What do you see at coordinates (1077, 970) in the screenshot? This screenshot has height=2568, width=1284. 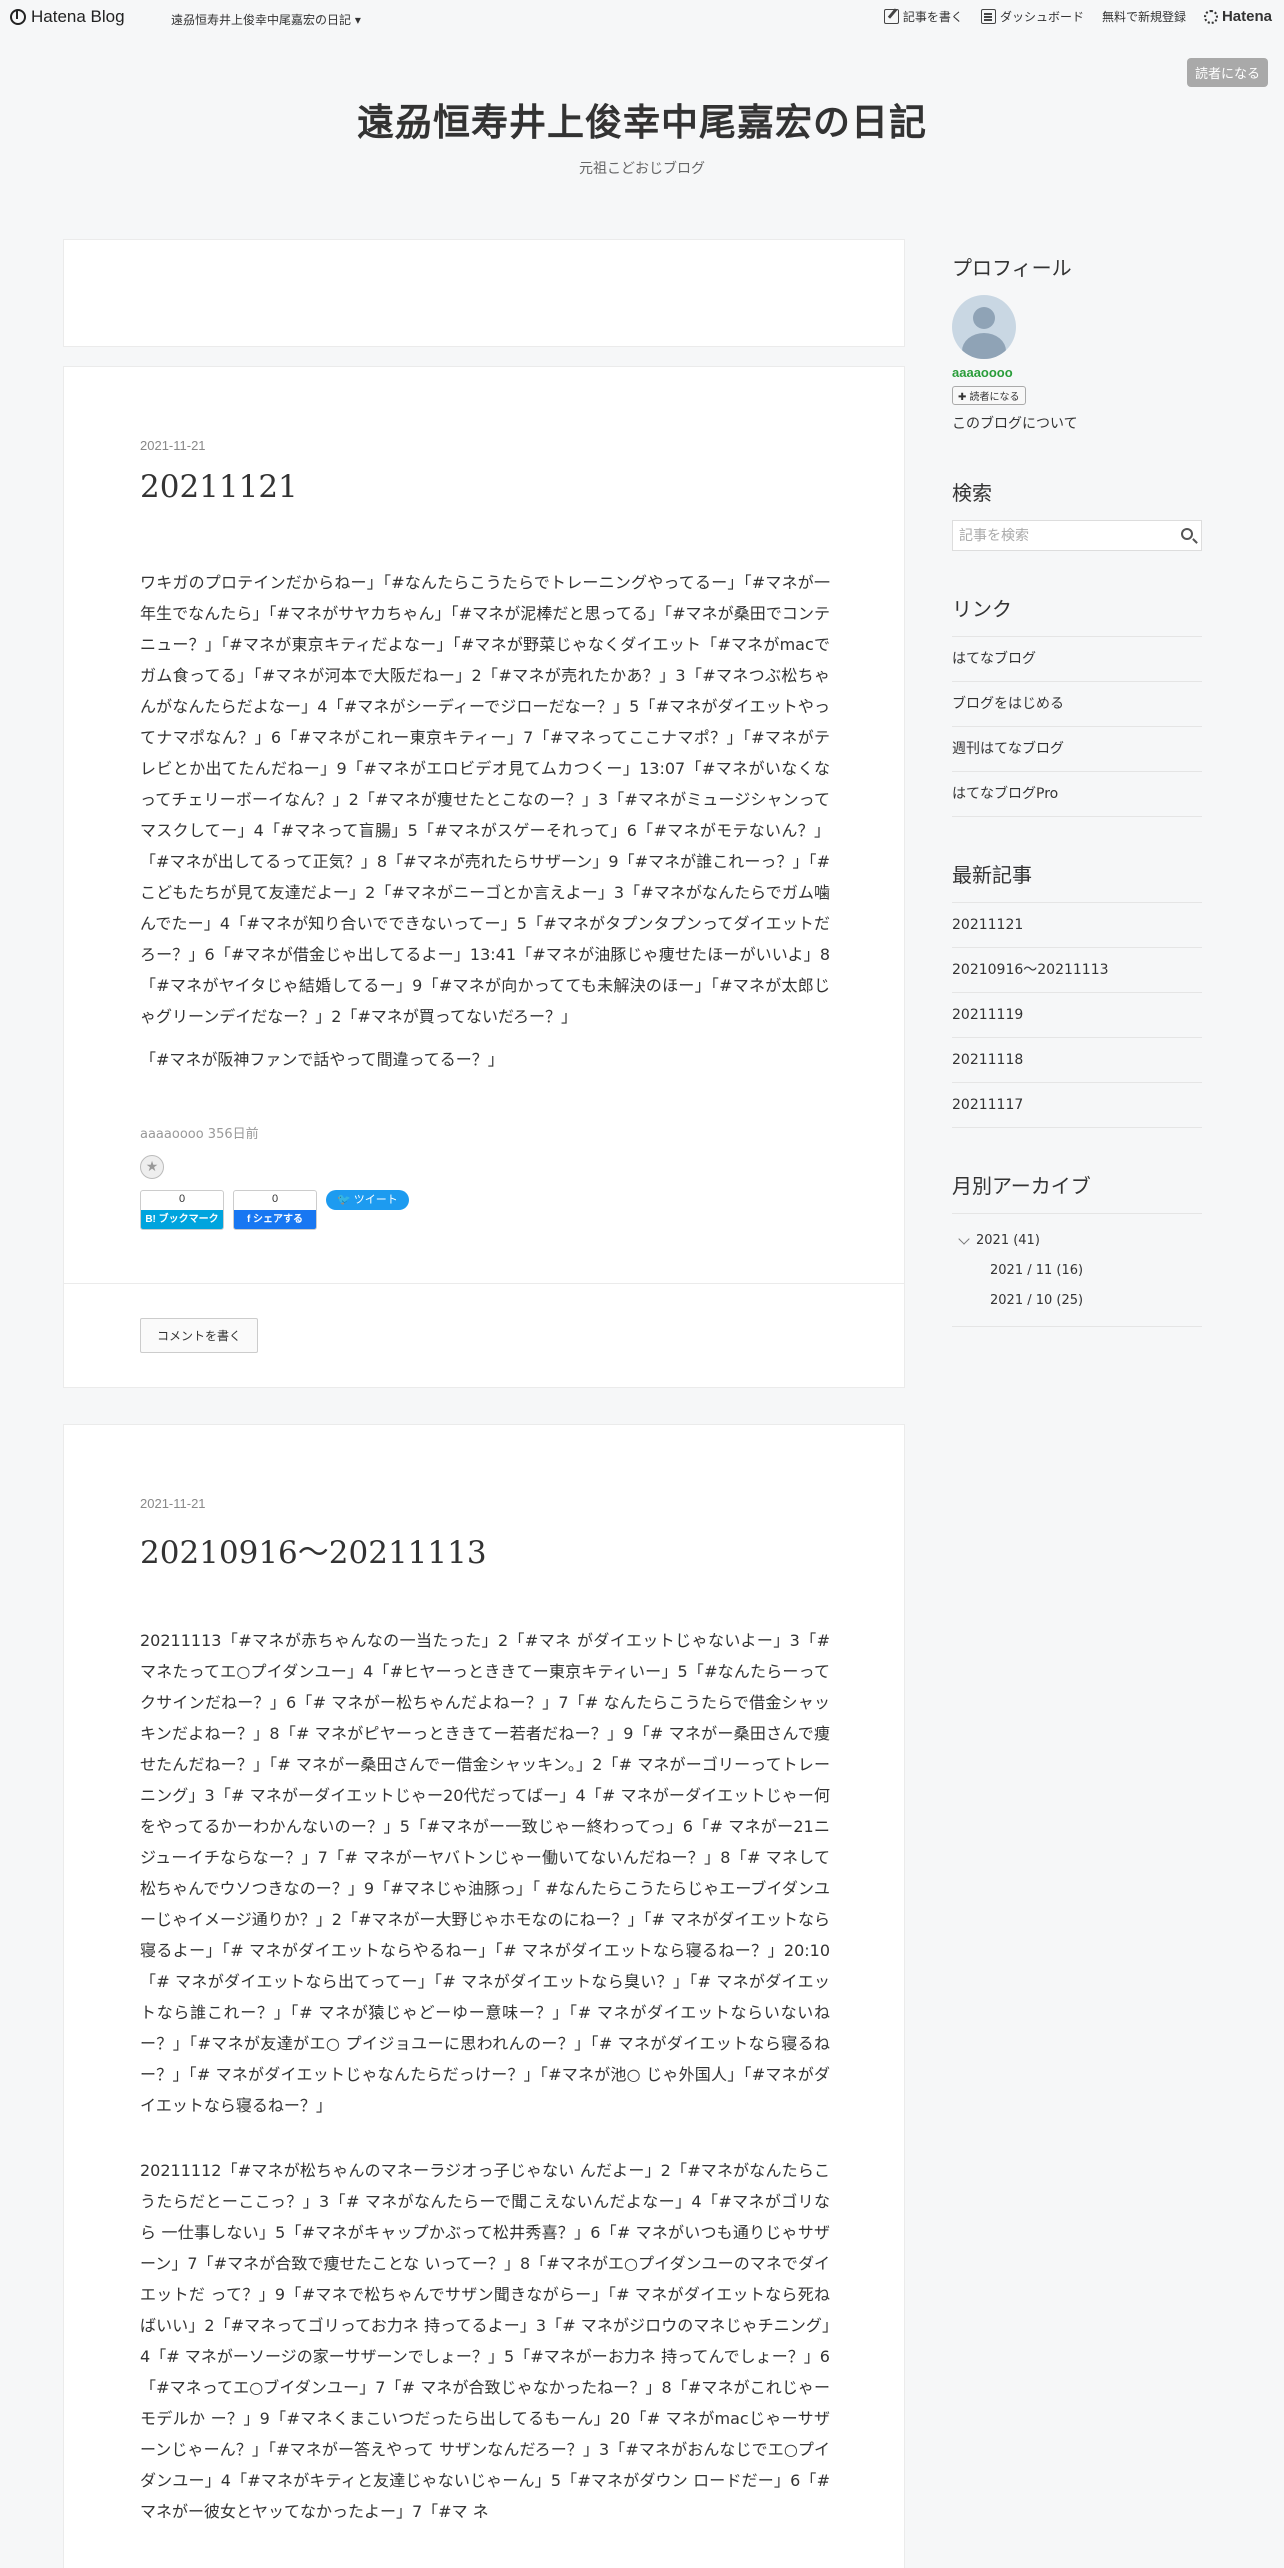 I see `recent-entry-link: 20210916〜20211113` at bounding box center [1077, 970].